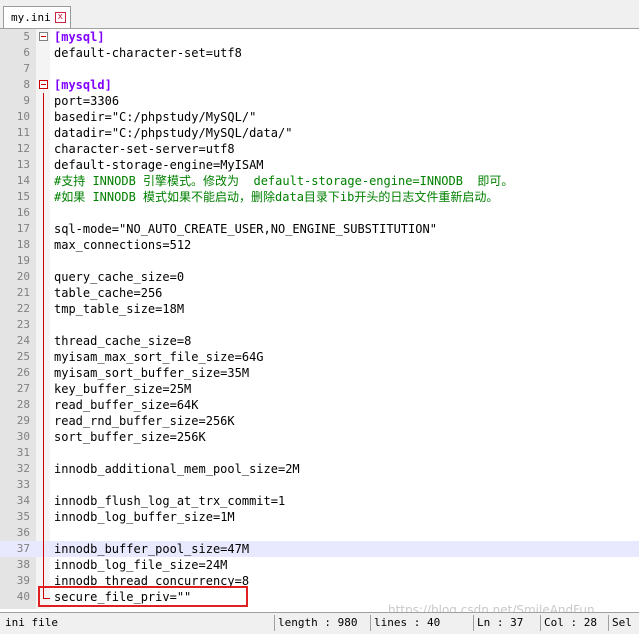 The width and height of the screenshot is (639, 634). What do you see at coordinates (23, 340) in the screenshot?
I see `line-number: 24` at bounding box center [23, 340].